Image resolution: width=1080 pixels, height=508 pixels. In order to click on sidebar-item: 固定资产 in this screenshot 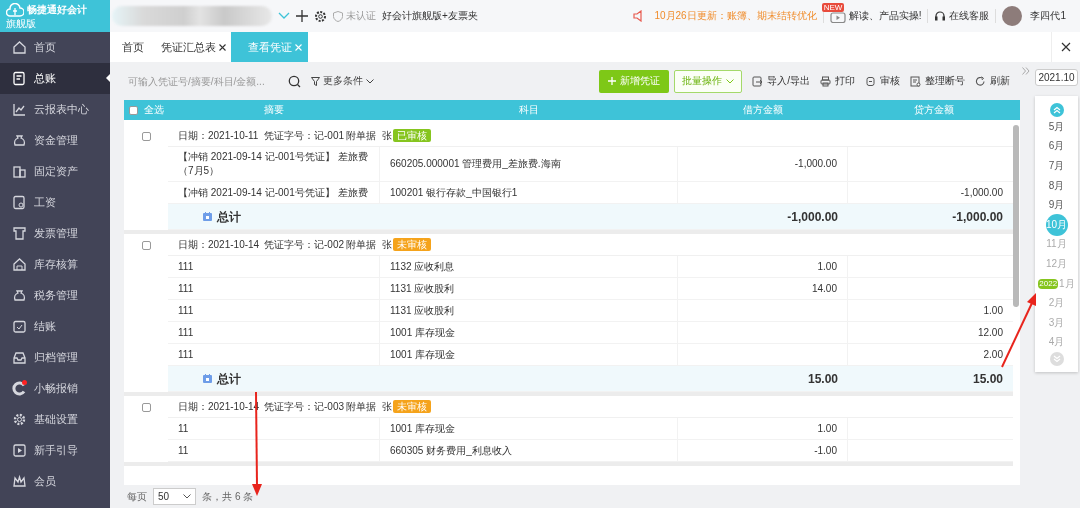, I will do `click(55, 171)`.